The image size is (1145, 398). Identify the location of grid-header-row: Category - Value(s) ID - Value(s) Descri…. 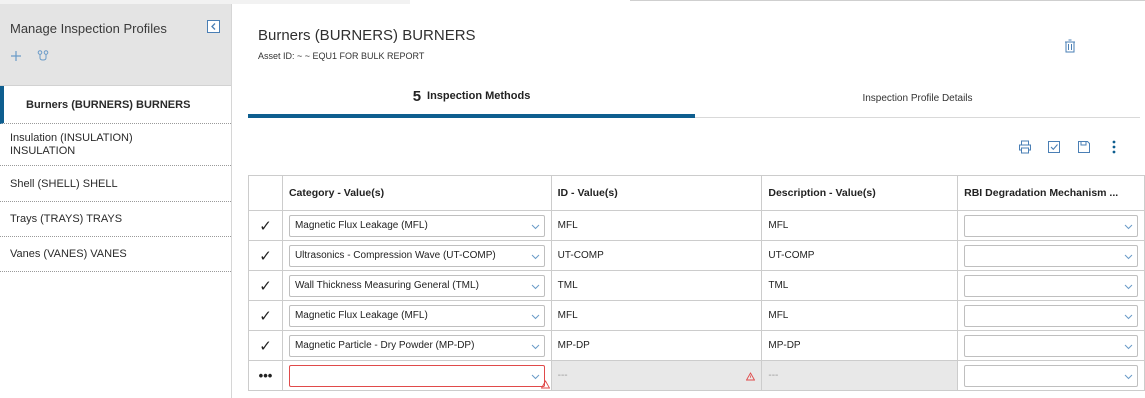
(696, 193).